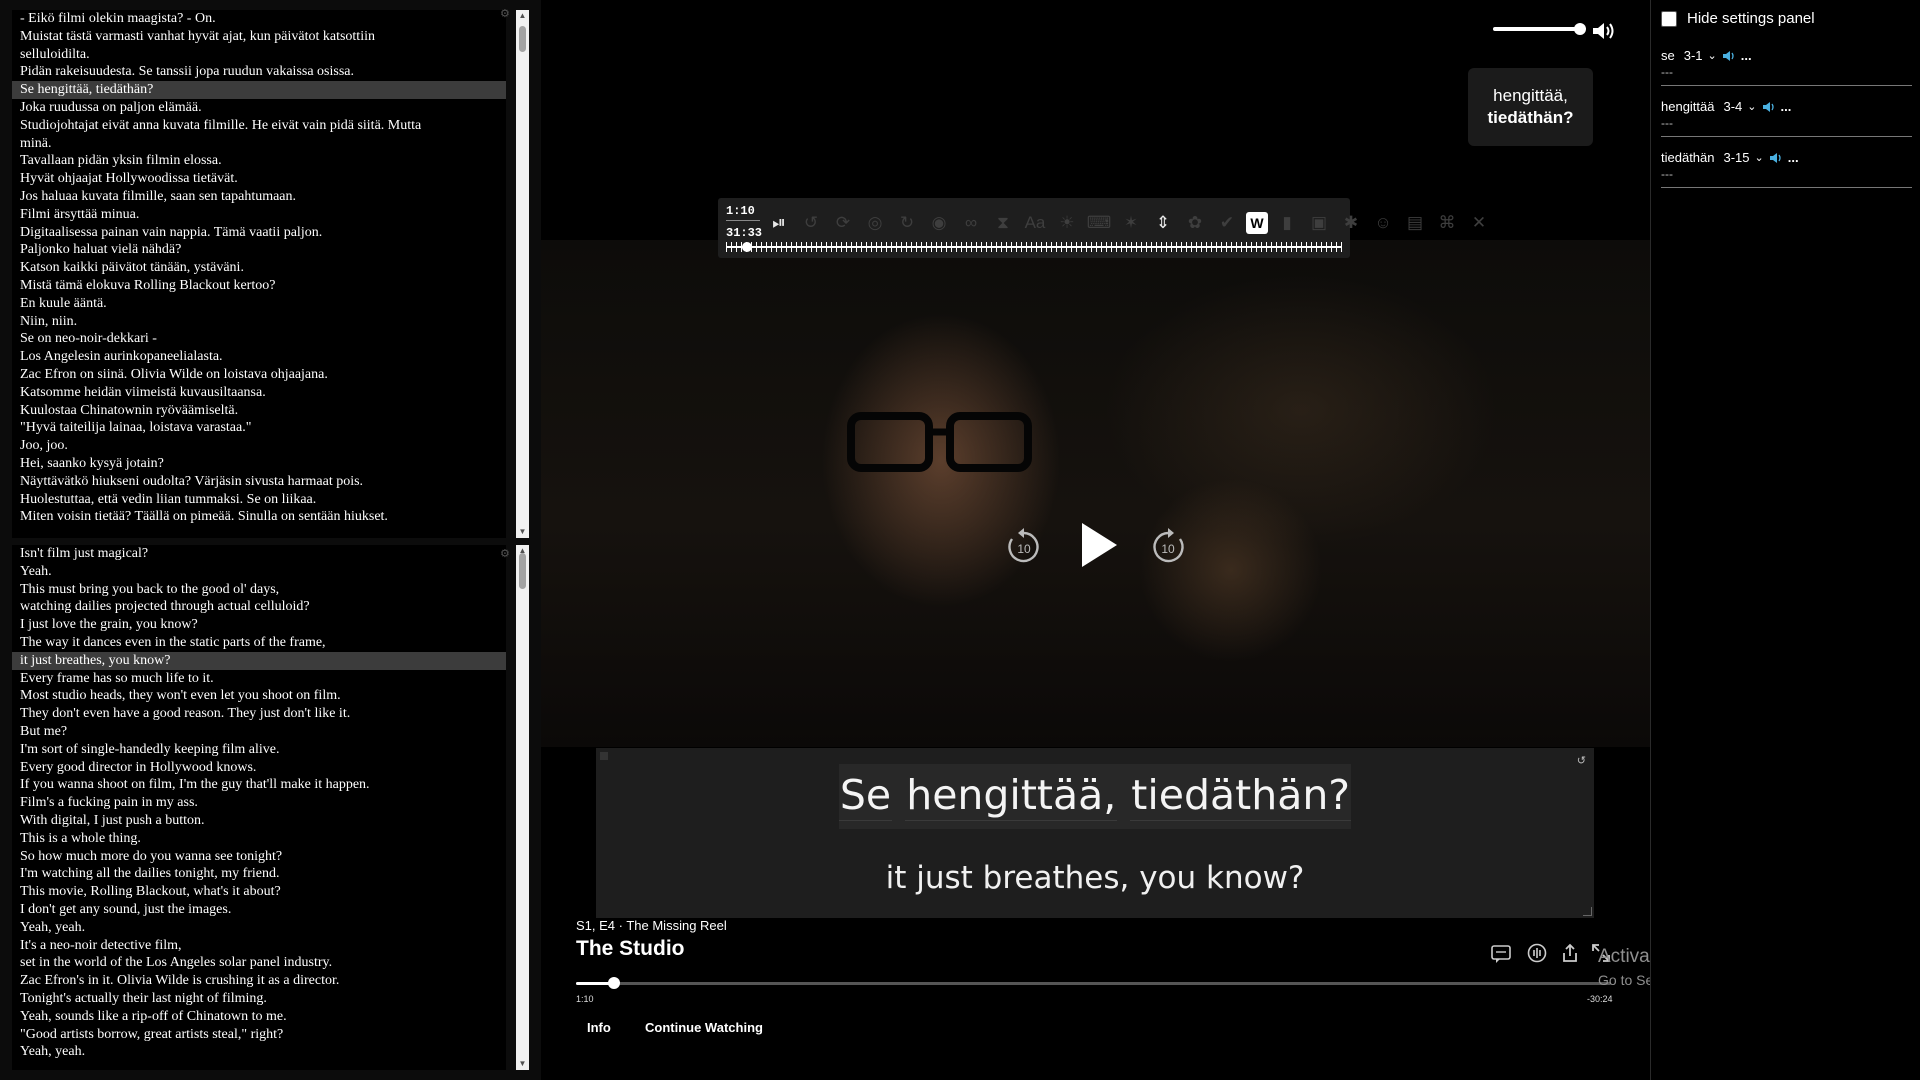  Describe the element at coordinates (259, 250) in the screenshot. I see `transcript-line: Paljonko haluat vielä nähdä?` at that location.